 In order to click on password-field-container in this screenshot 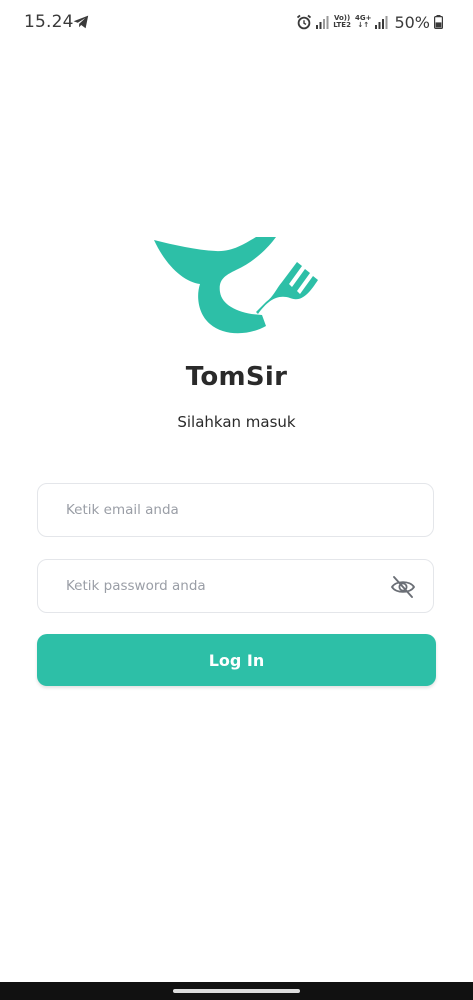, I will do `click(235, 586)`.